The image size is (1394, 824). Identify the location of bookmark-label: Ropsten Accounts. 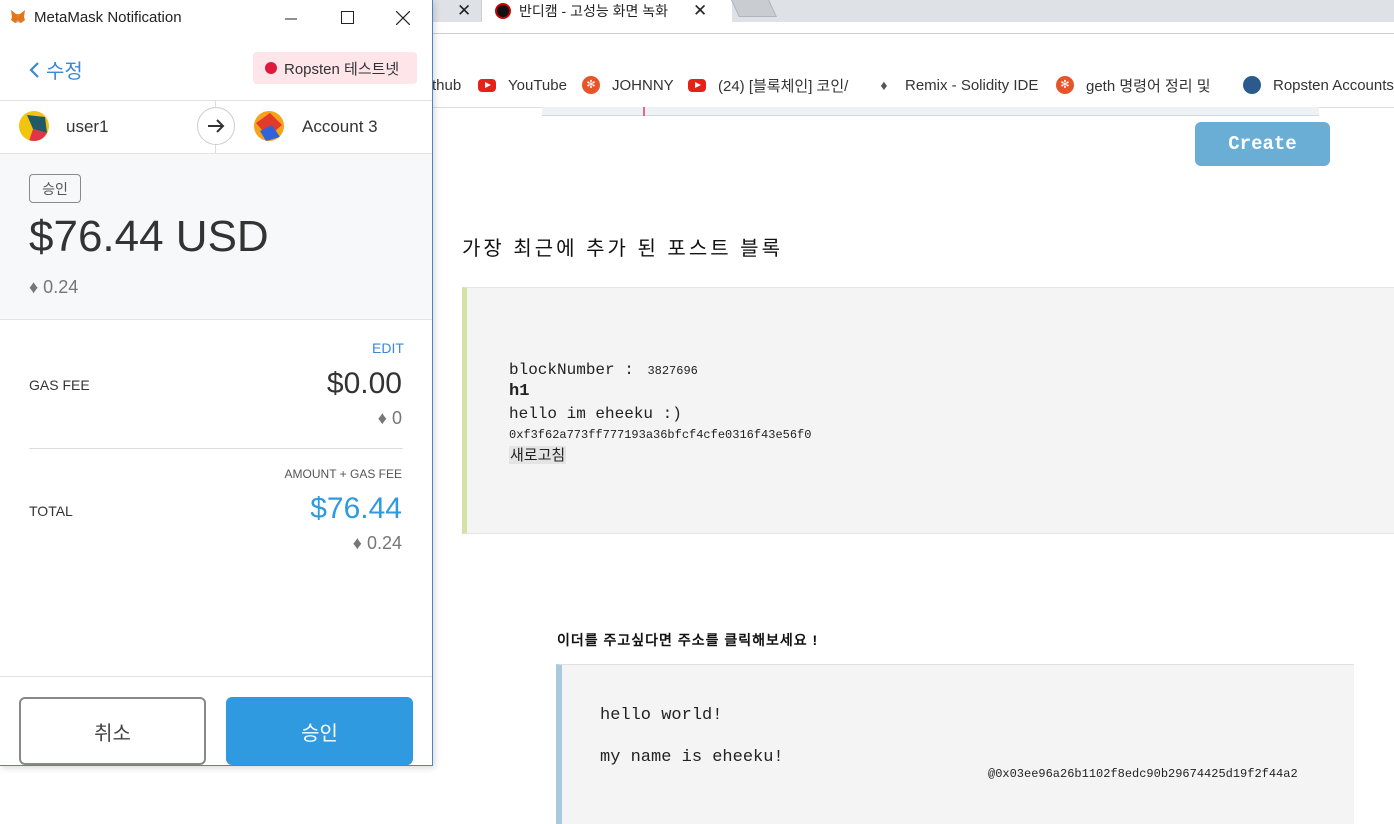
(1333, 85).